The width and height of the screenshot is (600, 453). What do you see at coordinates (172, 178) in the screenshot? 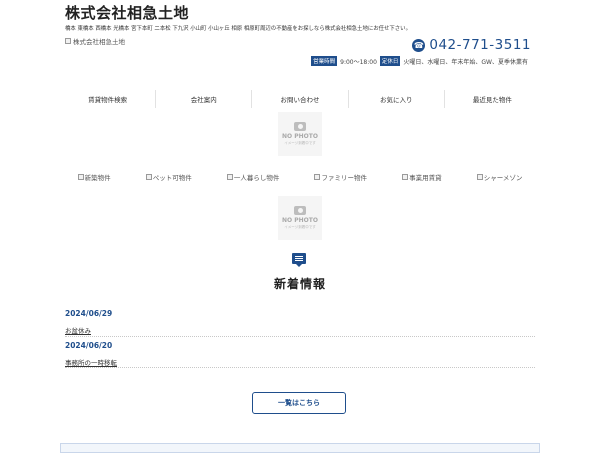
I see `category-label: ペット可物件` at bounding box center [172, 178].